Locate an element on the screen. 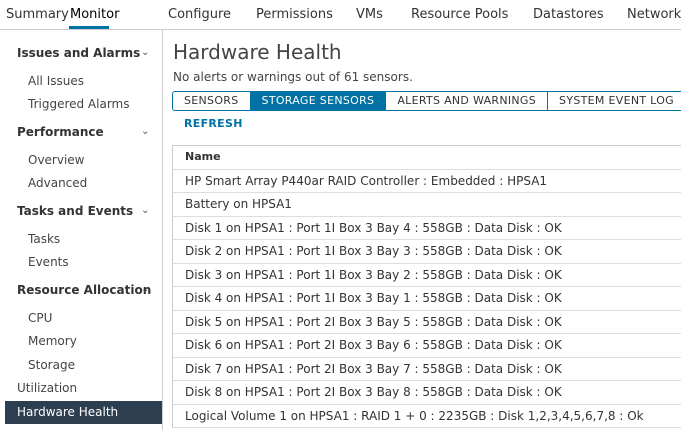 Image resolution: width=681 pixels, height=430 pixels. sidebar-group-issues-alarms: Issues and Alarms is located at coordinates (78, 53).